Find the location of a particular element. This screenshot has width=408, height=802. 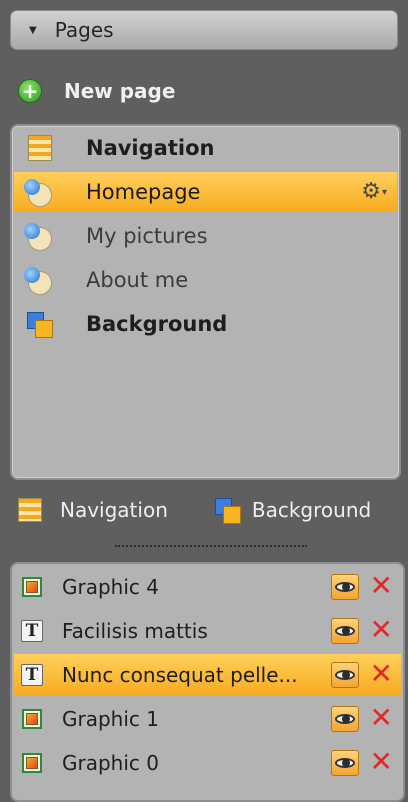

navigation-tool-button: Navigation is located at coordinates (114, 510).